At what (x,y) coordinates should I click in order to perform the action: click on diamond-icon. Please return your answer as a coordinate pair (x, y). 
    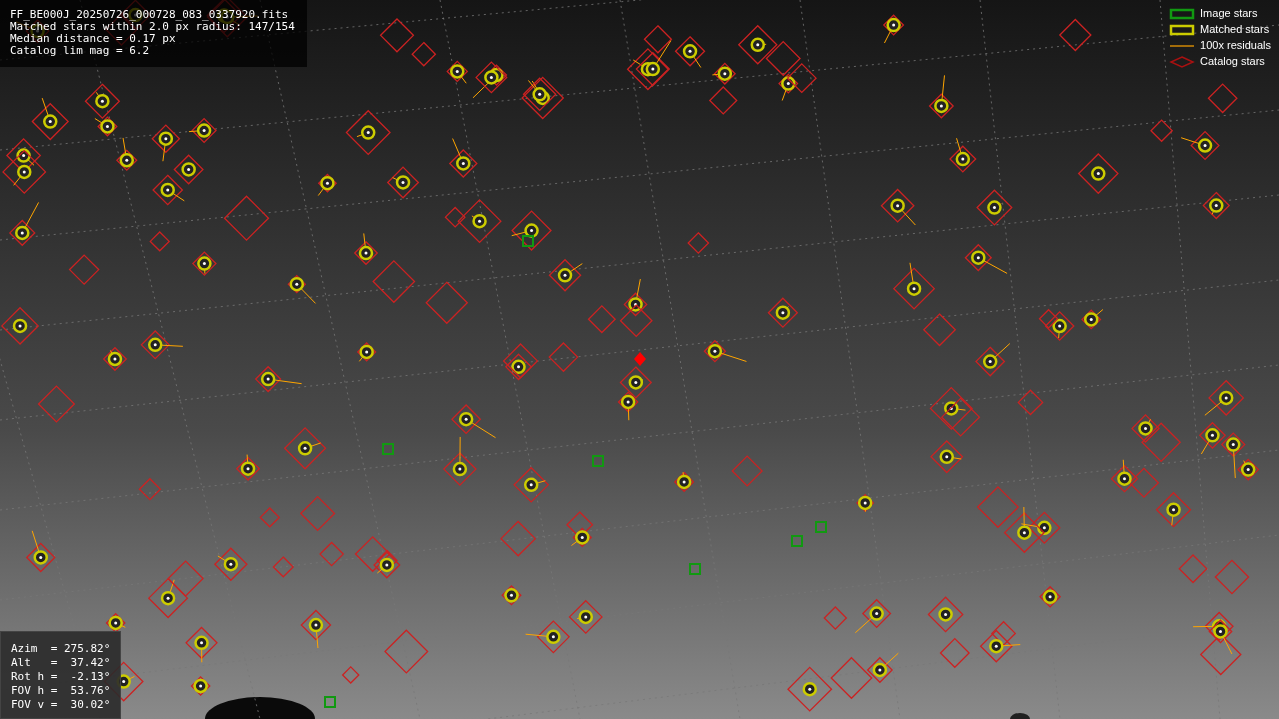
    Looking at the image, I should click on (1182, 61).